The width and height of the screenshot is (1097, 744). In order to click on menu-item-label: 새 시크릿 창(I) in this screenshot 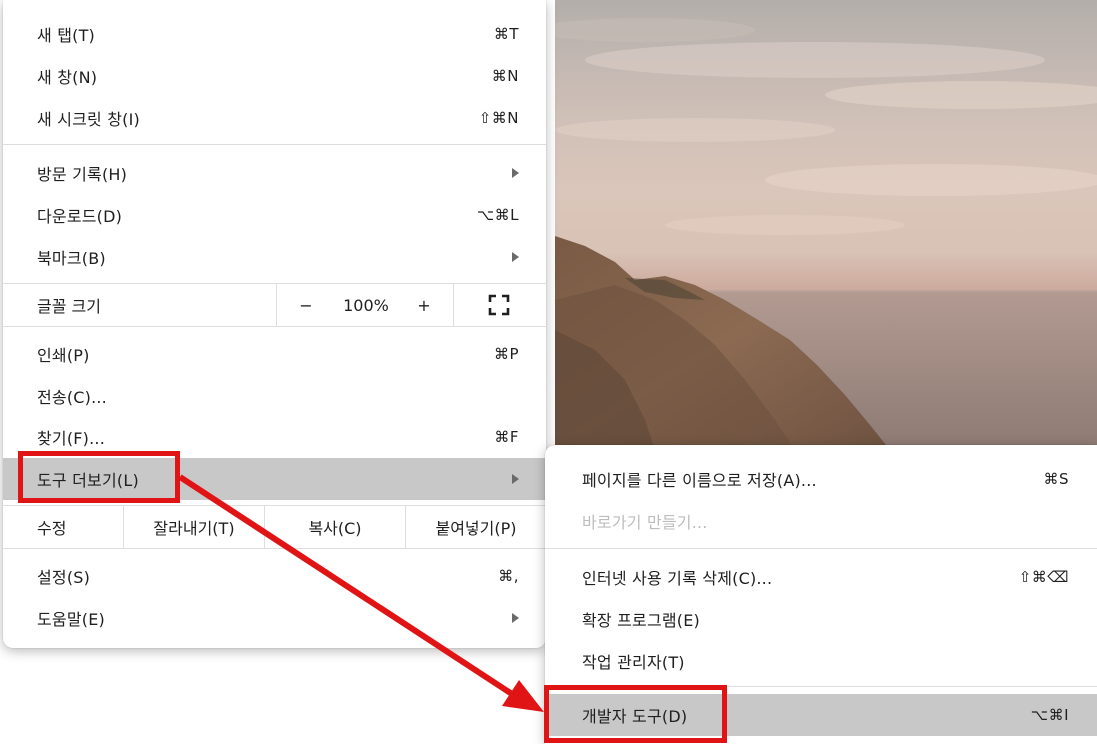, I will do `click(88, 119)`.